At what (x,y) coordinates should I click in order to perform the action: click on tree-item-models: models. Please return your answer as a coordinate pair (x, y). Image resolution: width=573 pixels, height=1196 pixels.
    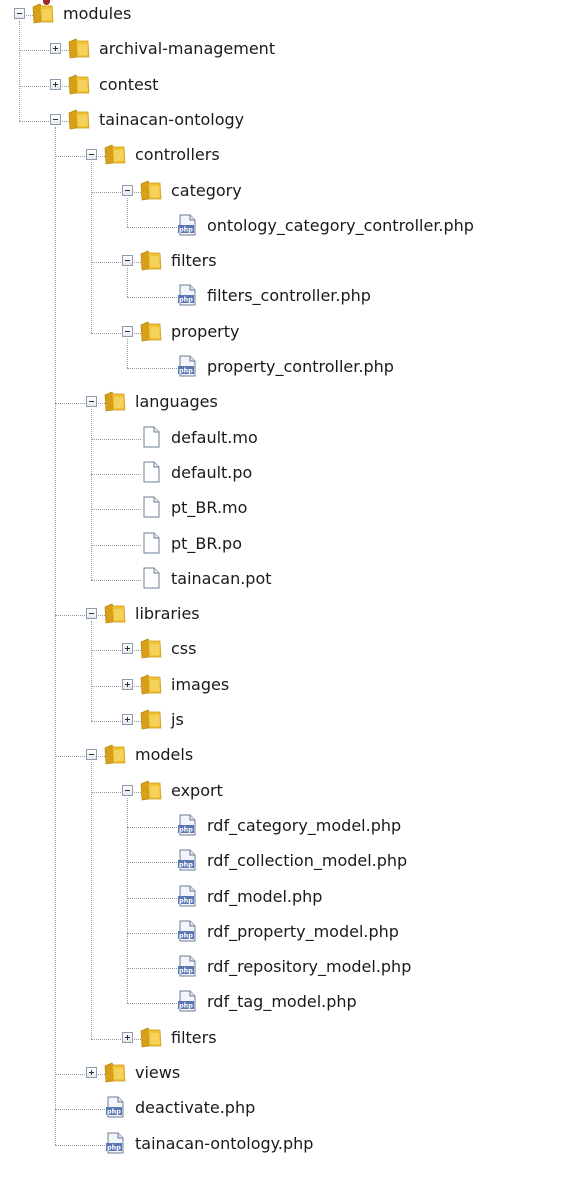
    Looking at the image, I should click on (286, 756).